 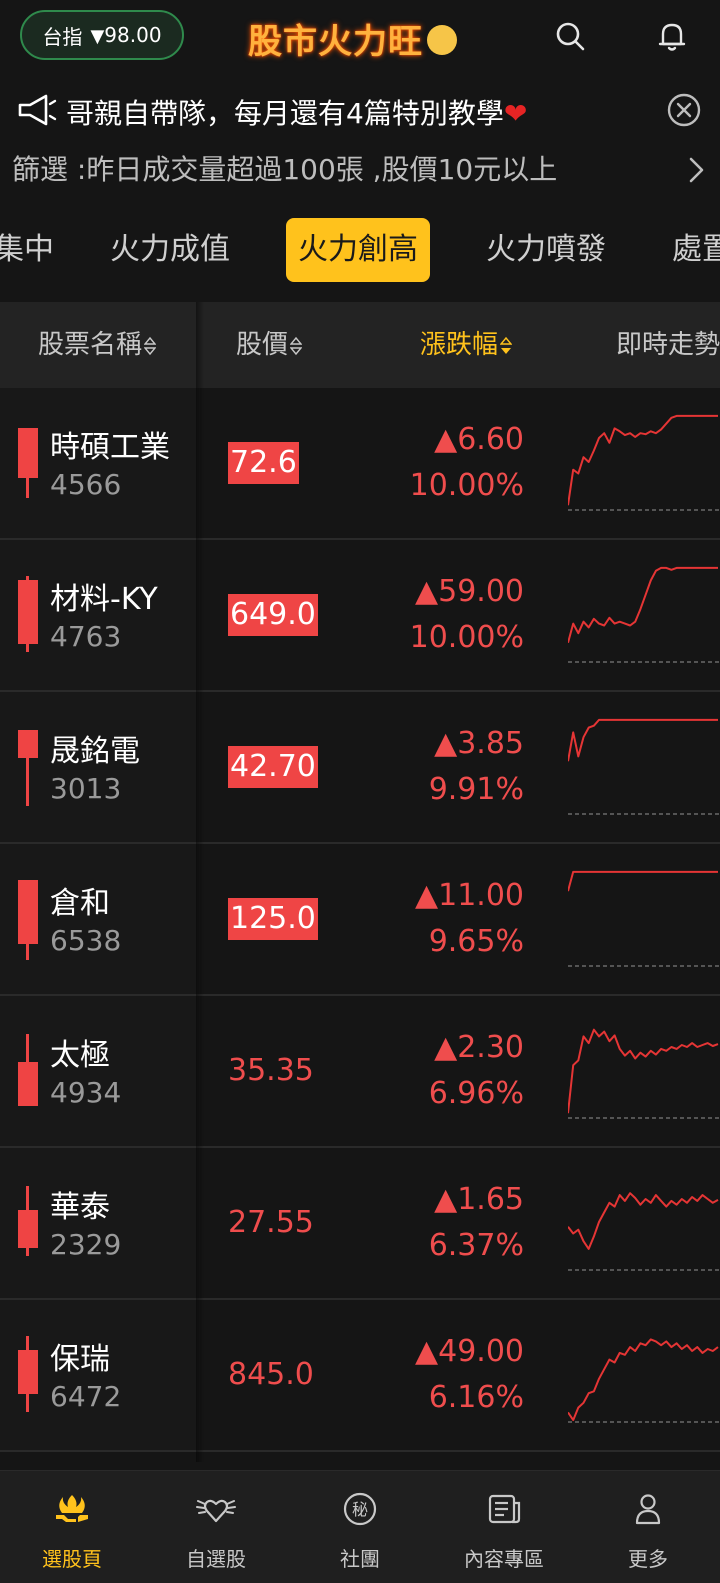 I want to click on down-arrow-icon: ▼, so click(x=97, y=36).